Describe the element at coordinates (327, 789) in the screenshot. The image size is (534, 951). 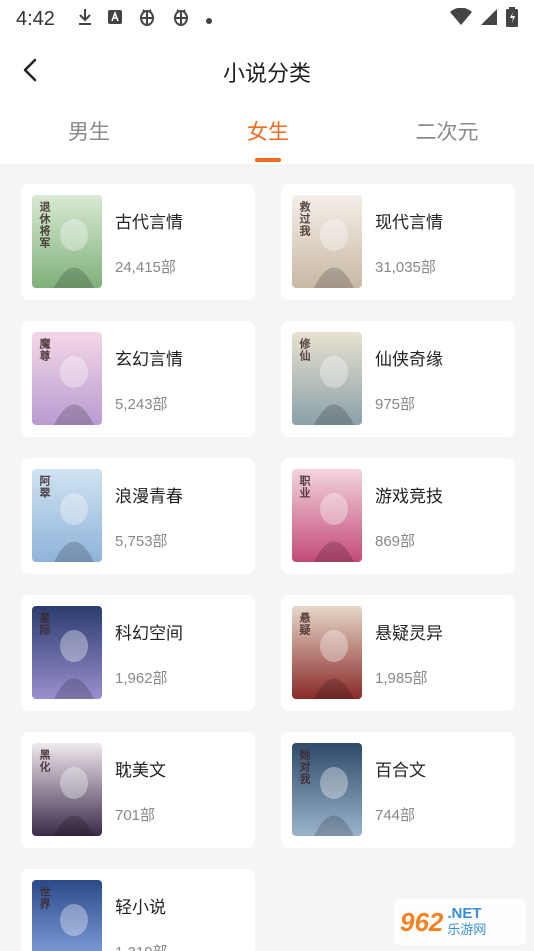
I see `book-cover-image: 她对我` at that location.